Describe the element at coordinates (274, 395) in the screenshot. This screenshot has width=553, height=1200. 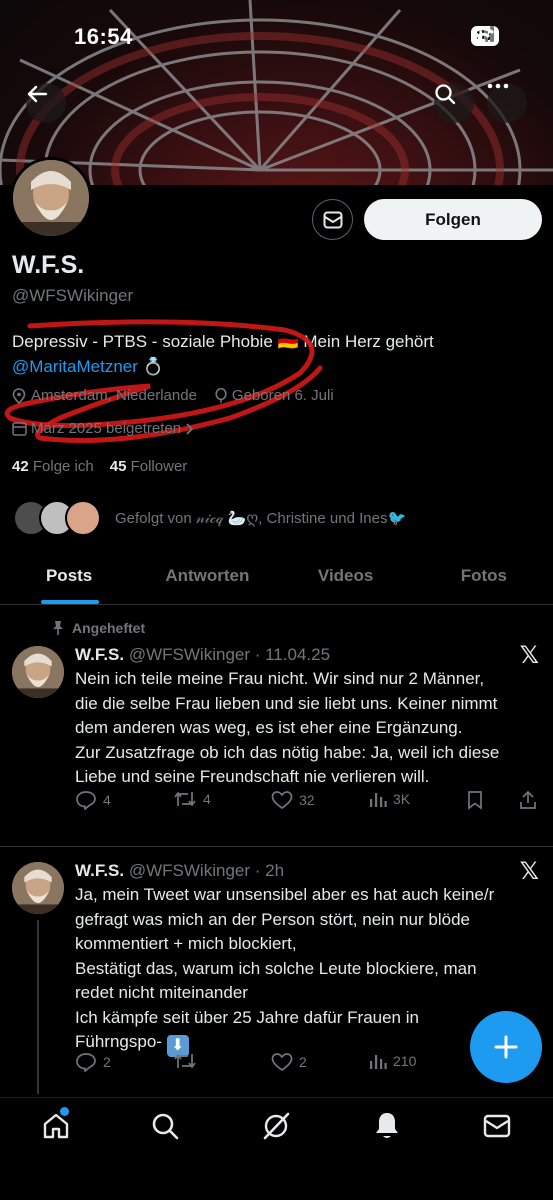
I see `birthday-item: Geboren 6. Juli` at that location.